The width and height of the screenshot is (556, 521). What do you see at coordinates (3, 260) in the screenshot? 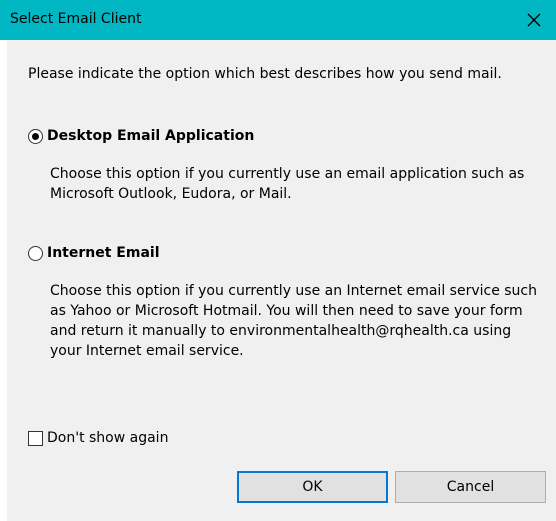
I see `window-left-edge` at bounding box center [3, 260].